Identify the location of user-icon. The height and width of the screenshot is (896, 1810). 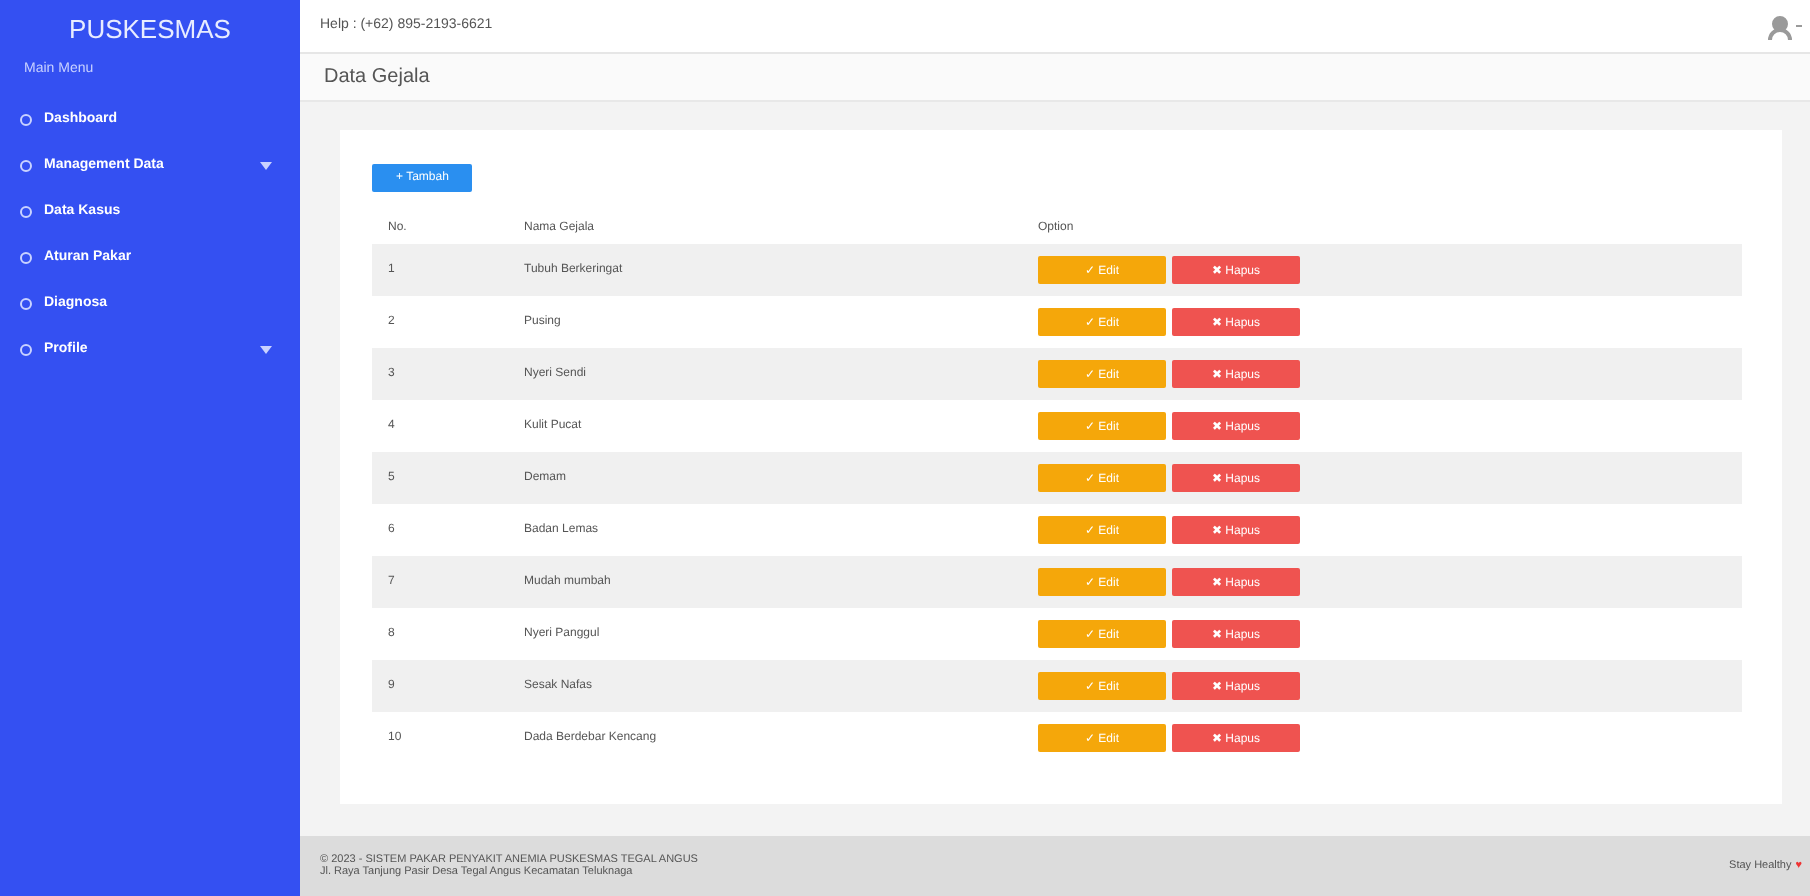
(1784, 25).